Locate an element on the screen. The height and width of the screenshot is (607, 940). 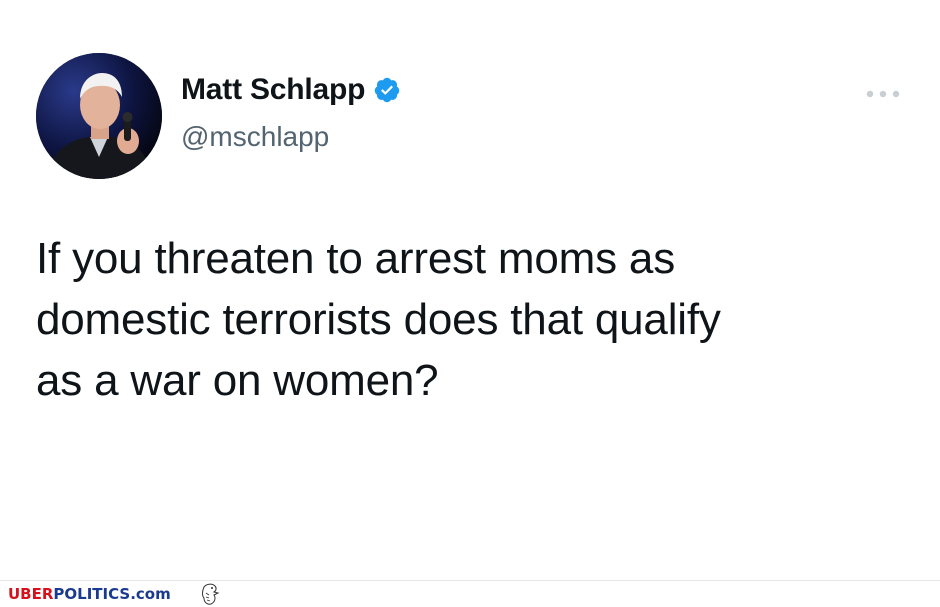
author-display-name: Matt Schlapp is located at coordinates (273, 90).